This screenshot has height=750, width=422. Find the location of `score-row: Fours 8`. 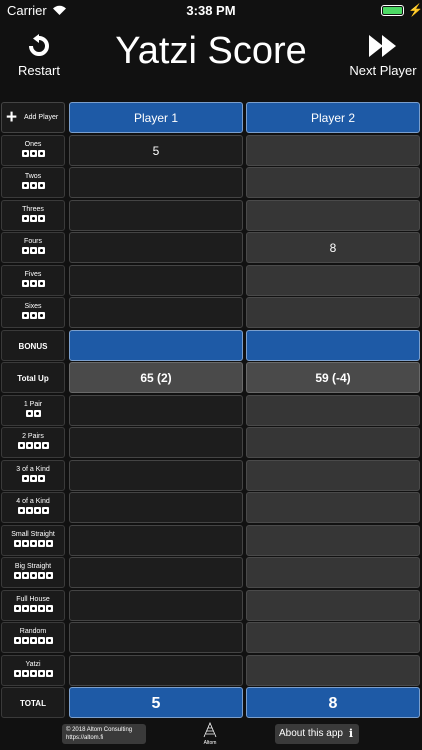

score-row: Fours 8 is located at coordinates (211, 247).